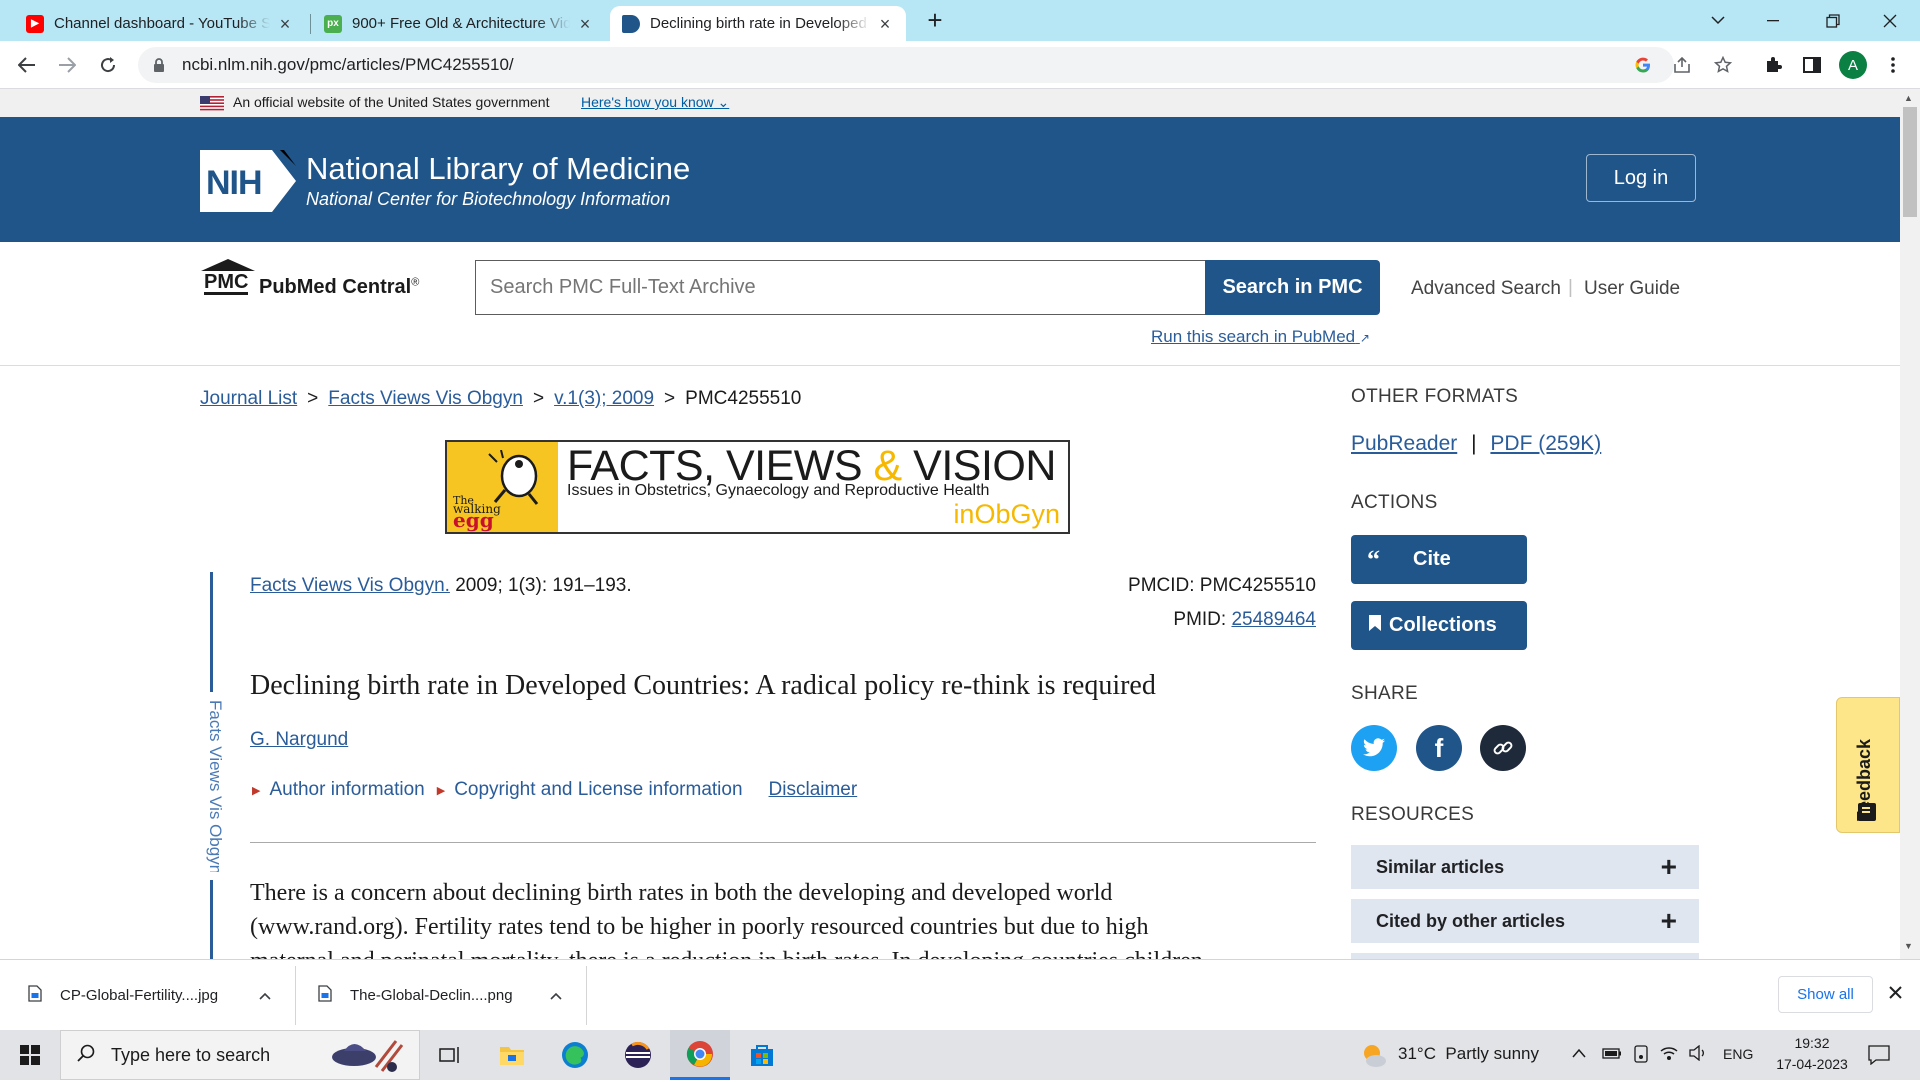  What do you see at coordinates (248, 399) in the screenshot?
I see `breadcrumb-journal-list: Journal List` at bounding box center [248, 399].